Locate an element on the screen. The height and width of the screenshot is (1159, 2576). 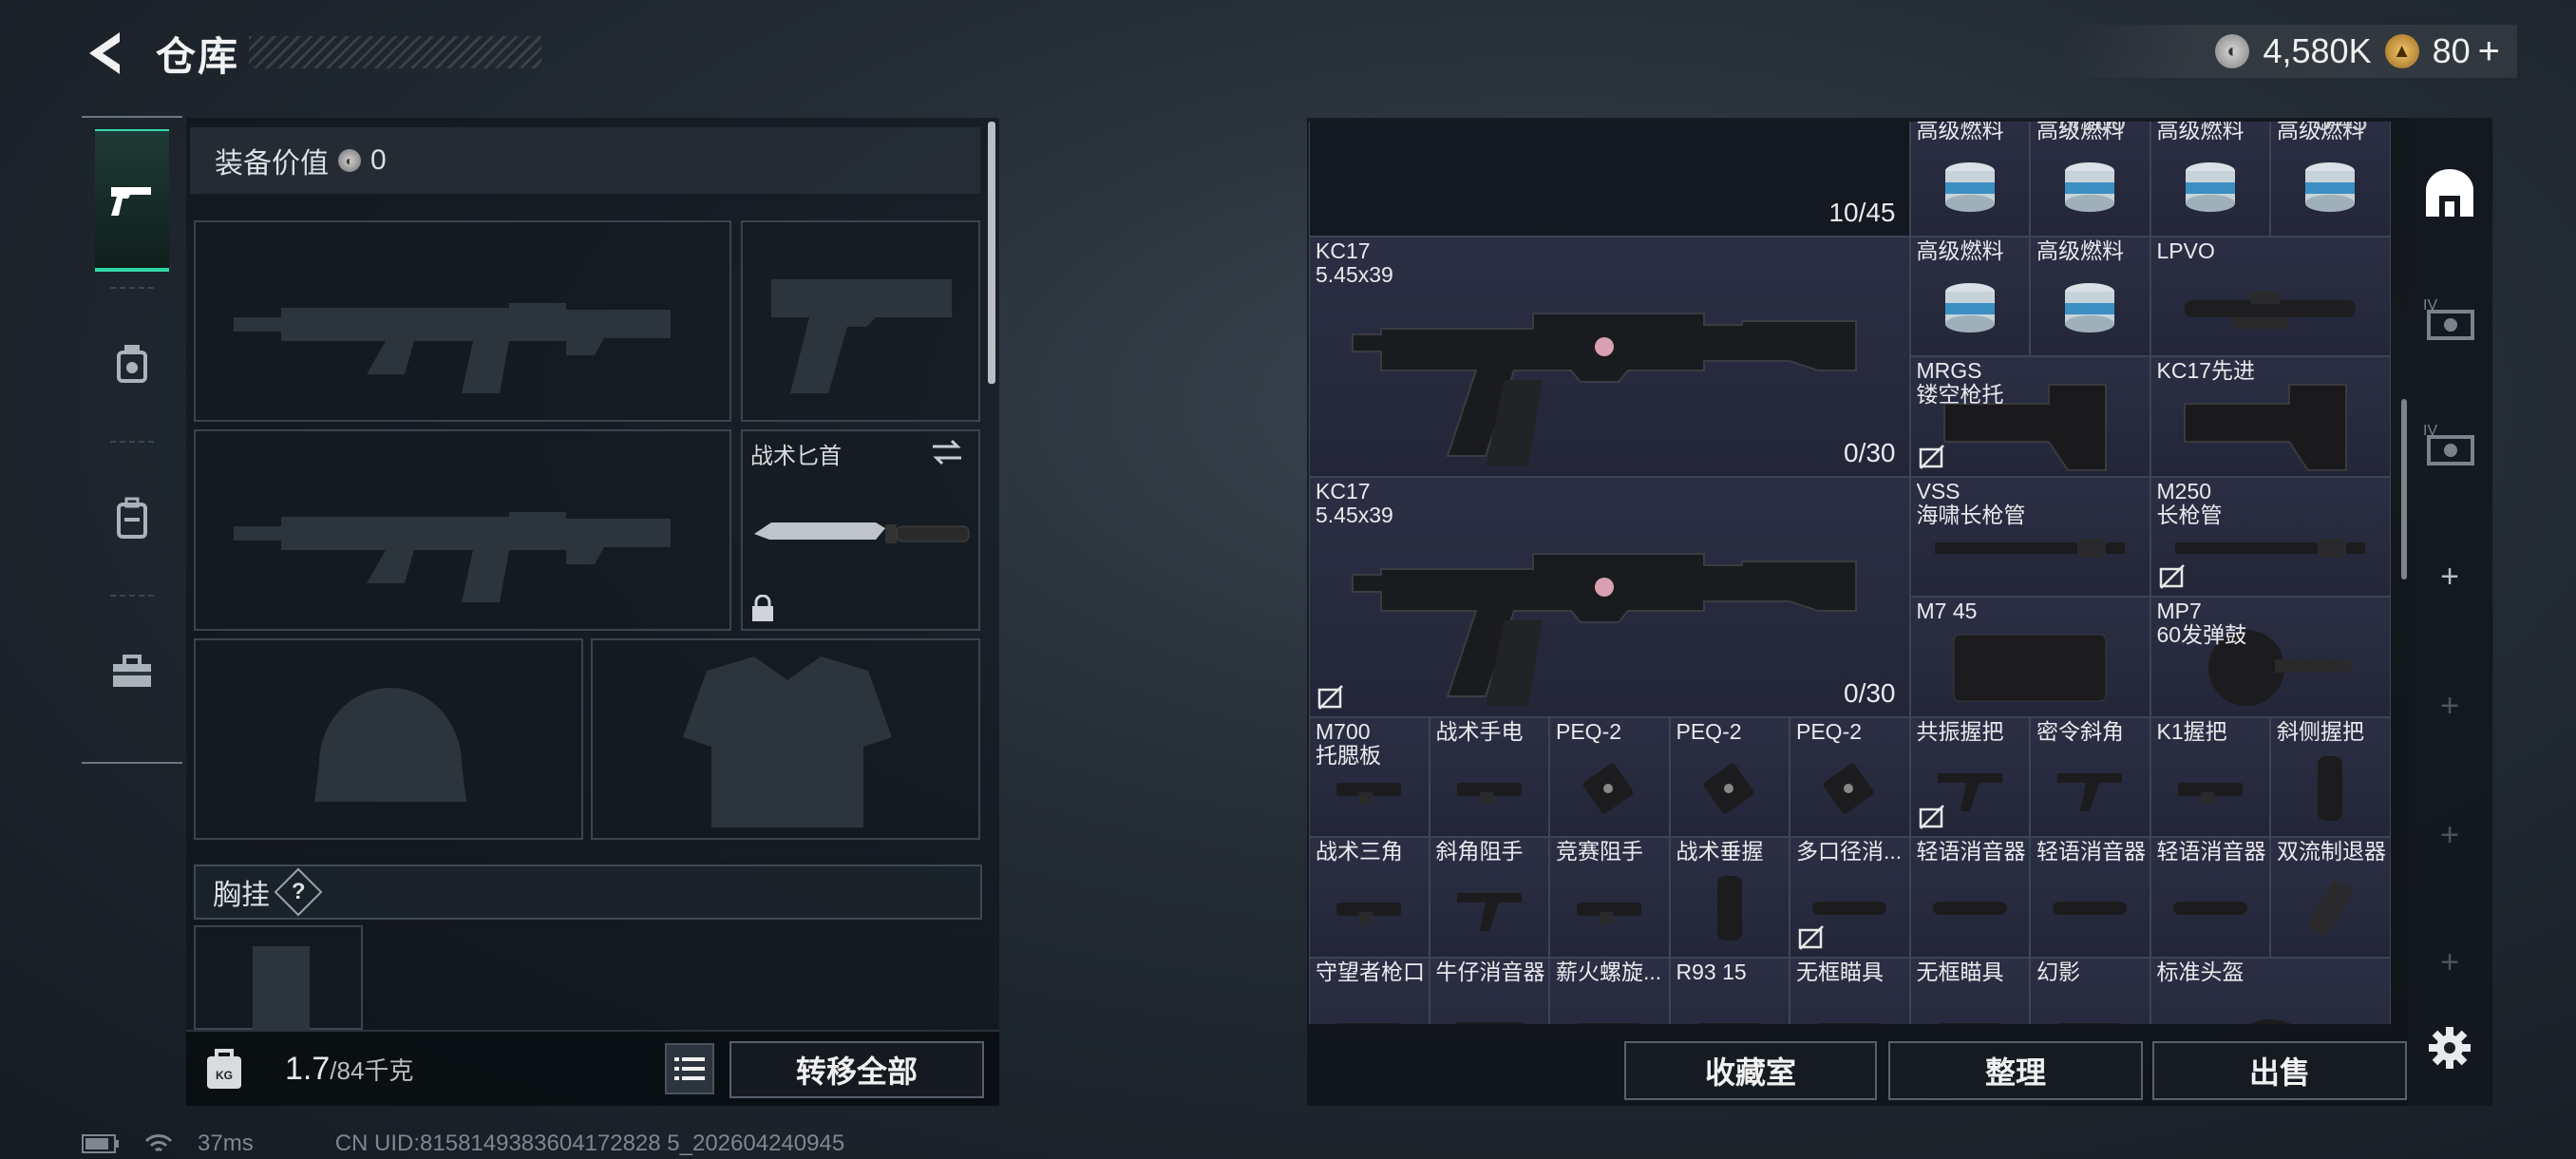
stash-item: 双流制退器 is located at coordinates (2330, 897).